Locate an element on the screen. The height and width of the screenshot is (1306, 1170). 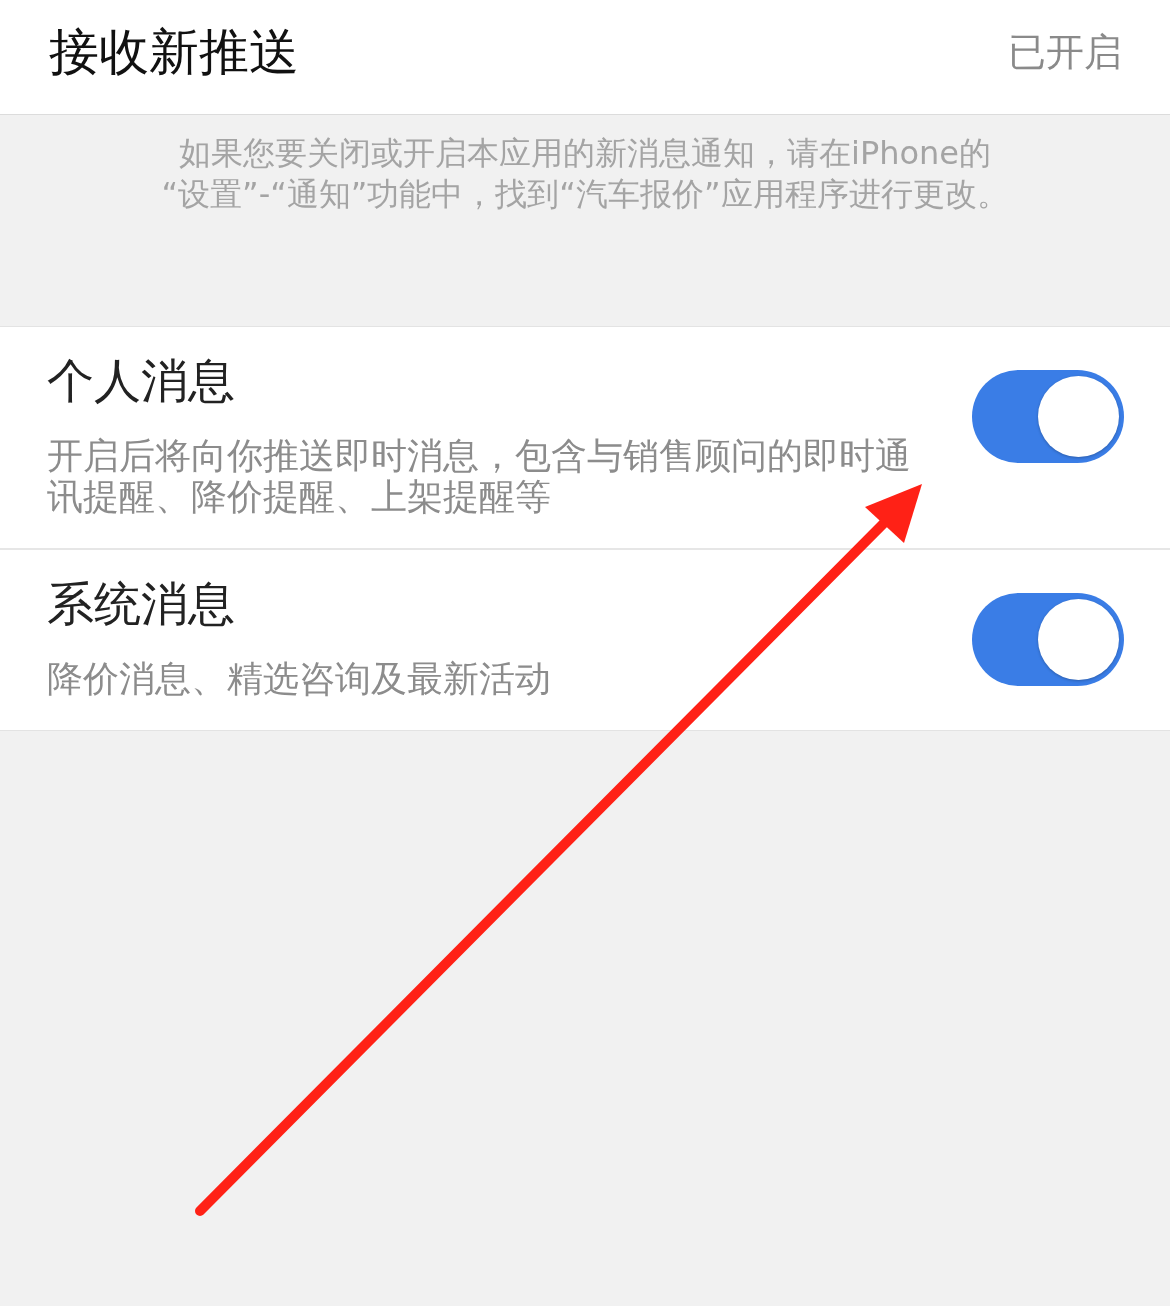
setting-description: 开启后将向你推送即时消息，包含与销售顾问的即时通讯提醒、降价提醒、上架提醒等 is located at coordinates (479, 476).